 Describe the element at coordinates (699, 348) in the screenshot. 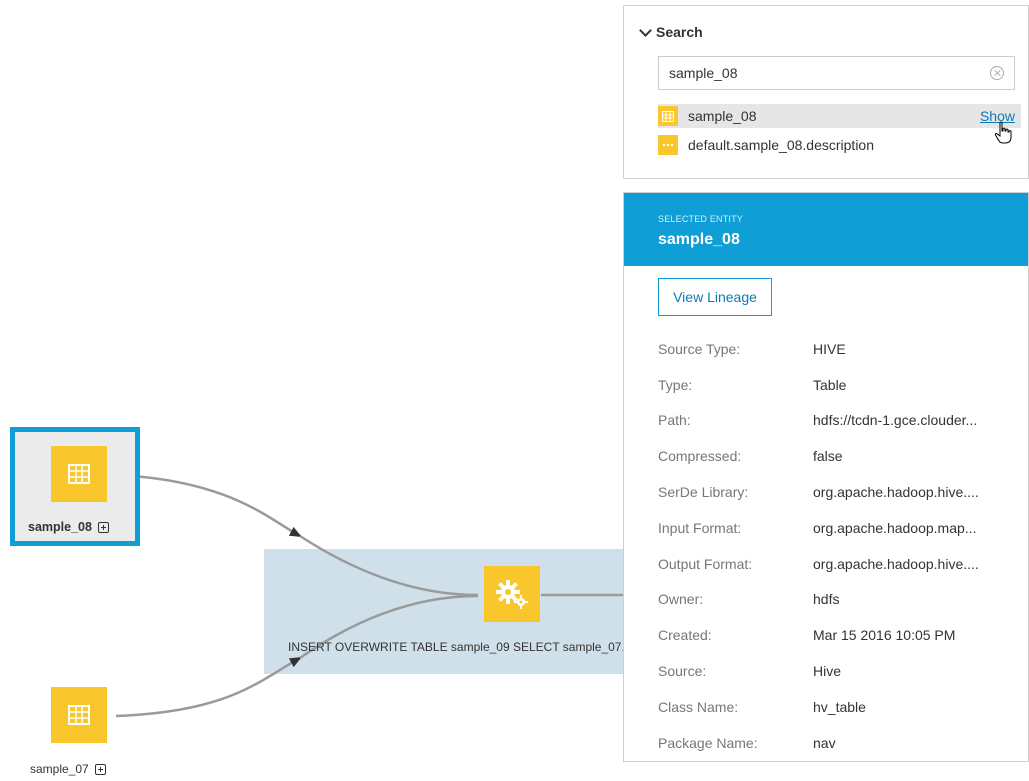

I see `property-label: Source Type:` at that location.